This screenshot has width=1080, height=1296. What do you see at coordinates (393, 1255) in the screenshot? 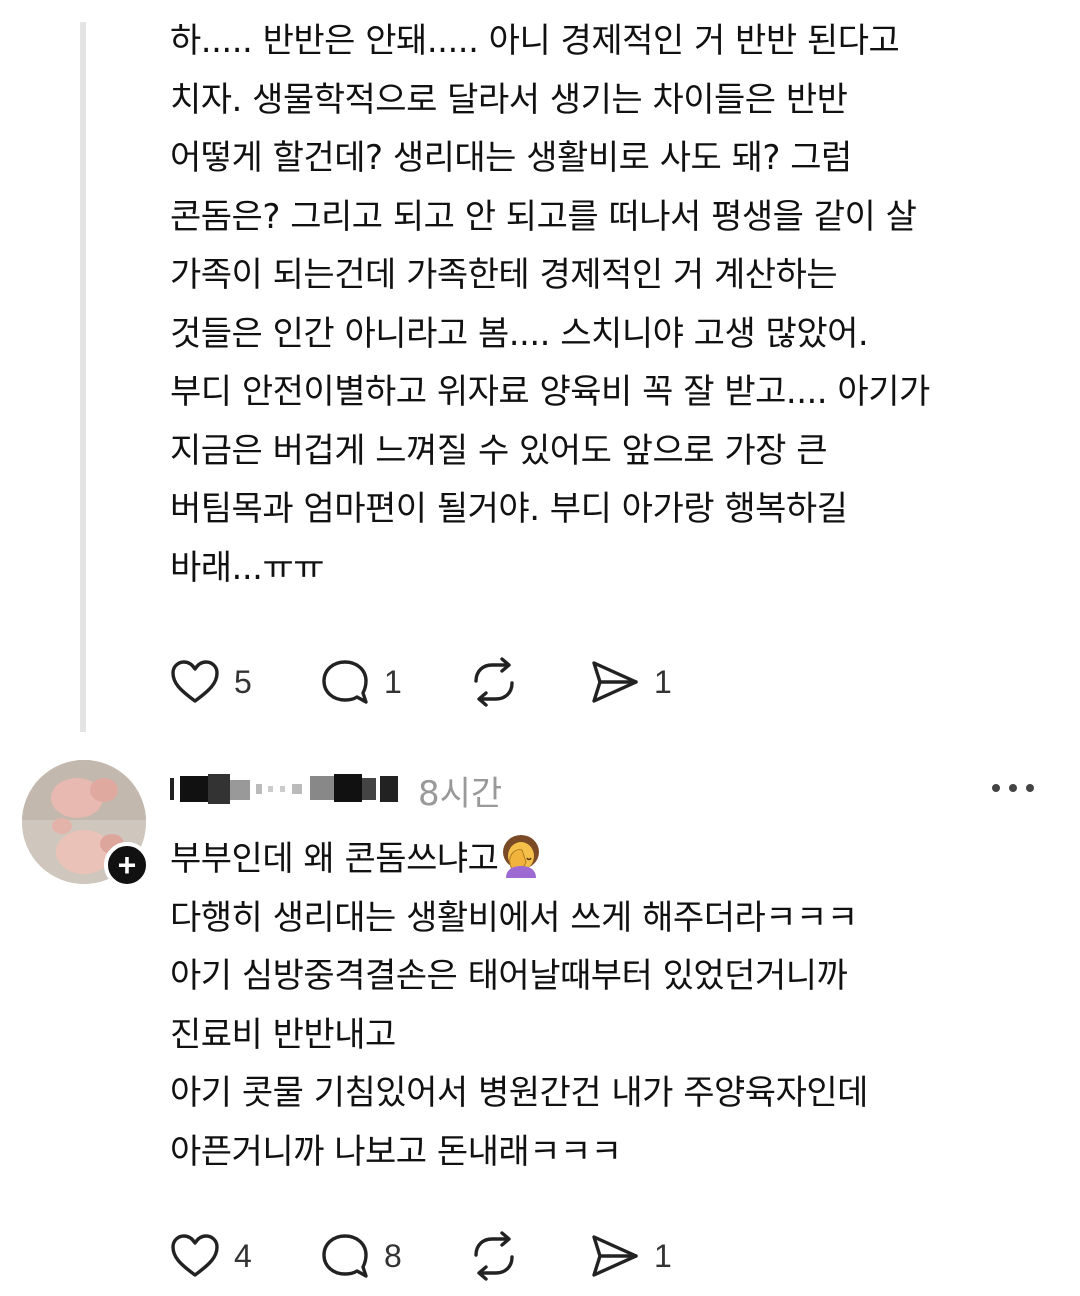
I see `reply-count: 8` at bounding box center [393, 1255].